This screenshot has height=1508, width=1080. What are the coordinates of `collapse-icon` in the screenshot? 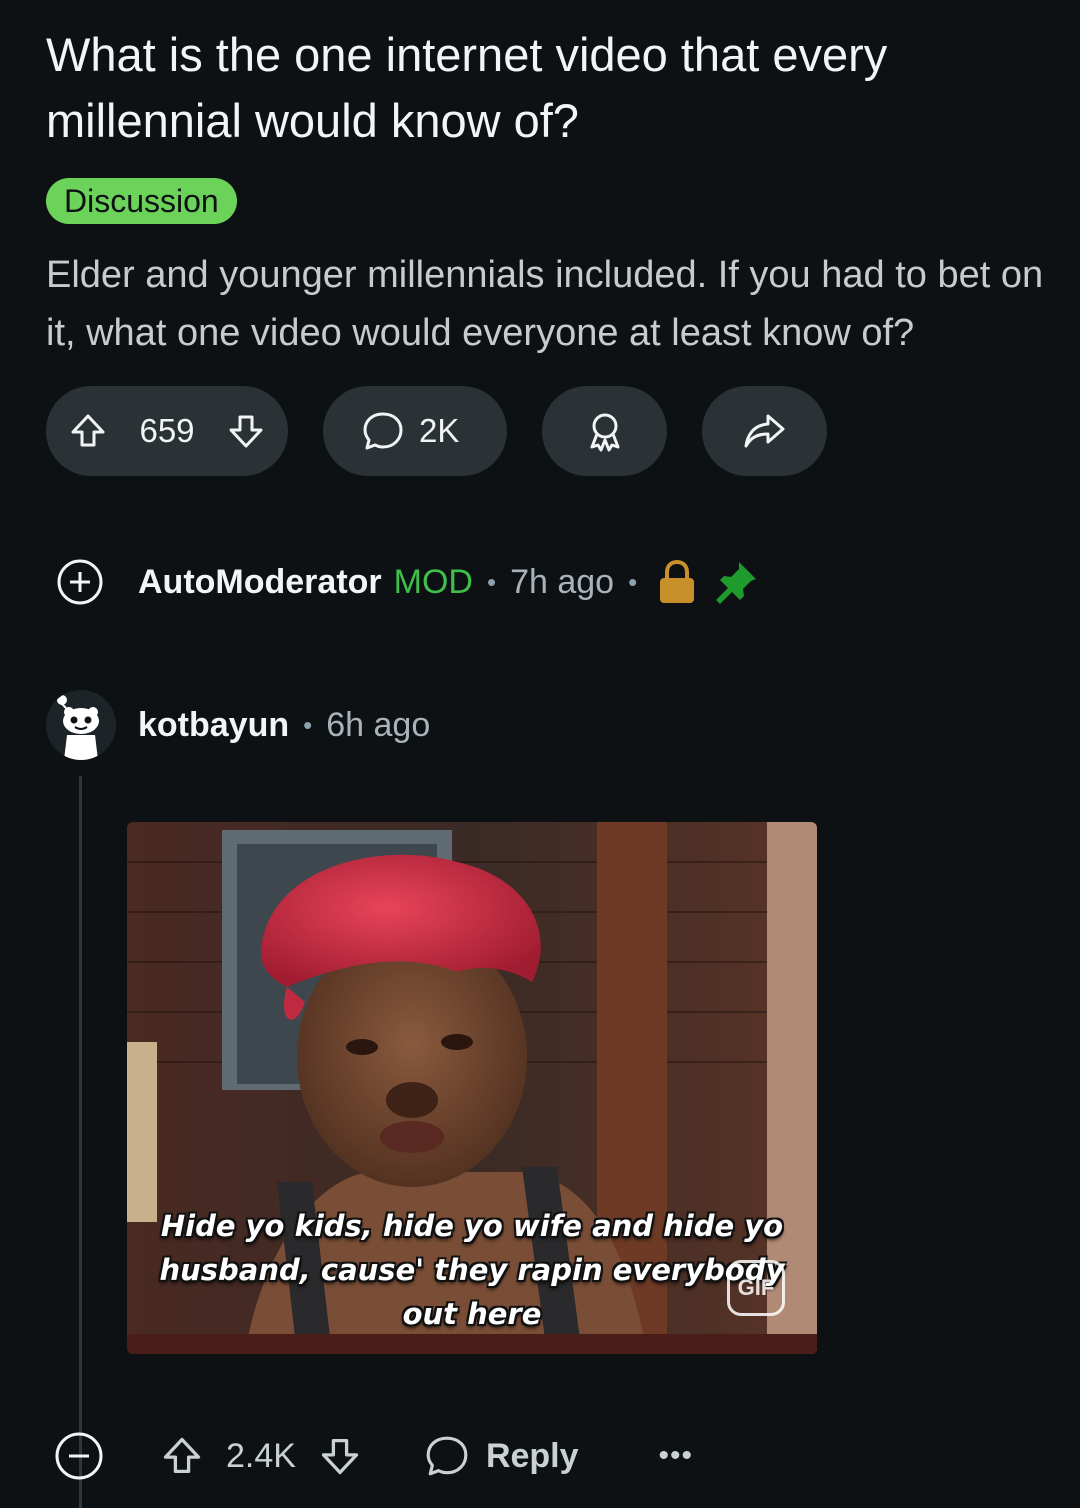 It's located at (79, 1456).